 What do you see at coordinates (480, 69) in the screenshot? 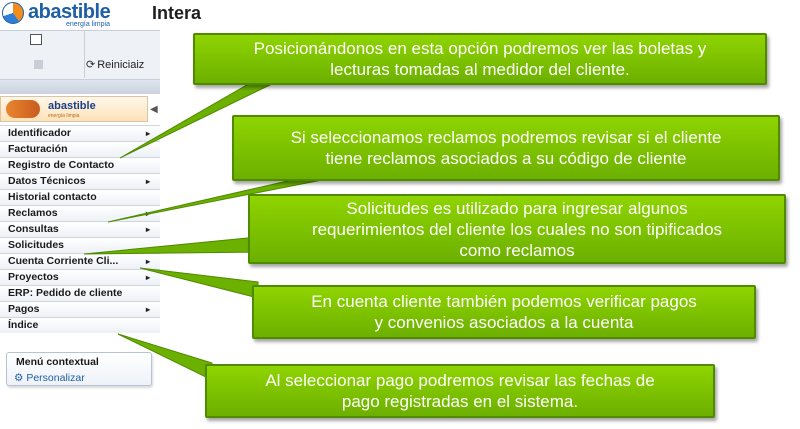
I see `callout-line: lecturas tomadas al medidor del cliente.` at bounding box center [480, 69].